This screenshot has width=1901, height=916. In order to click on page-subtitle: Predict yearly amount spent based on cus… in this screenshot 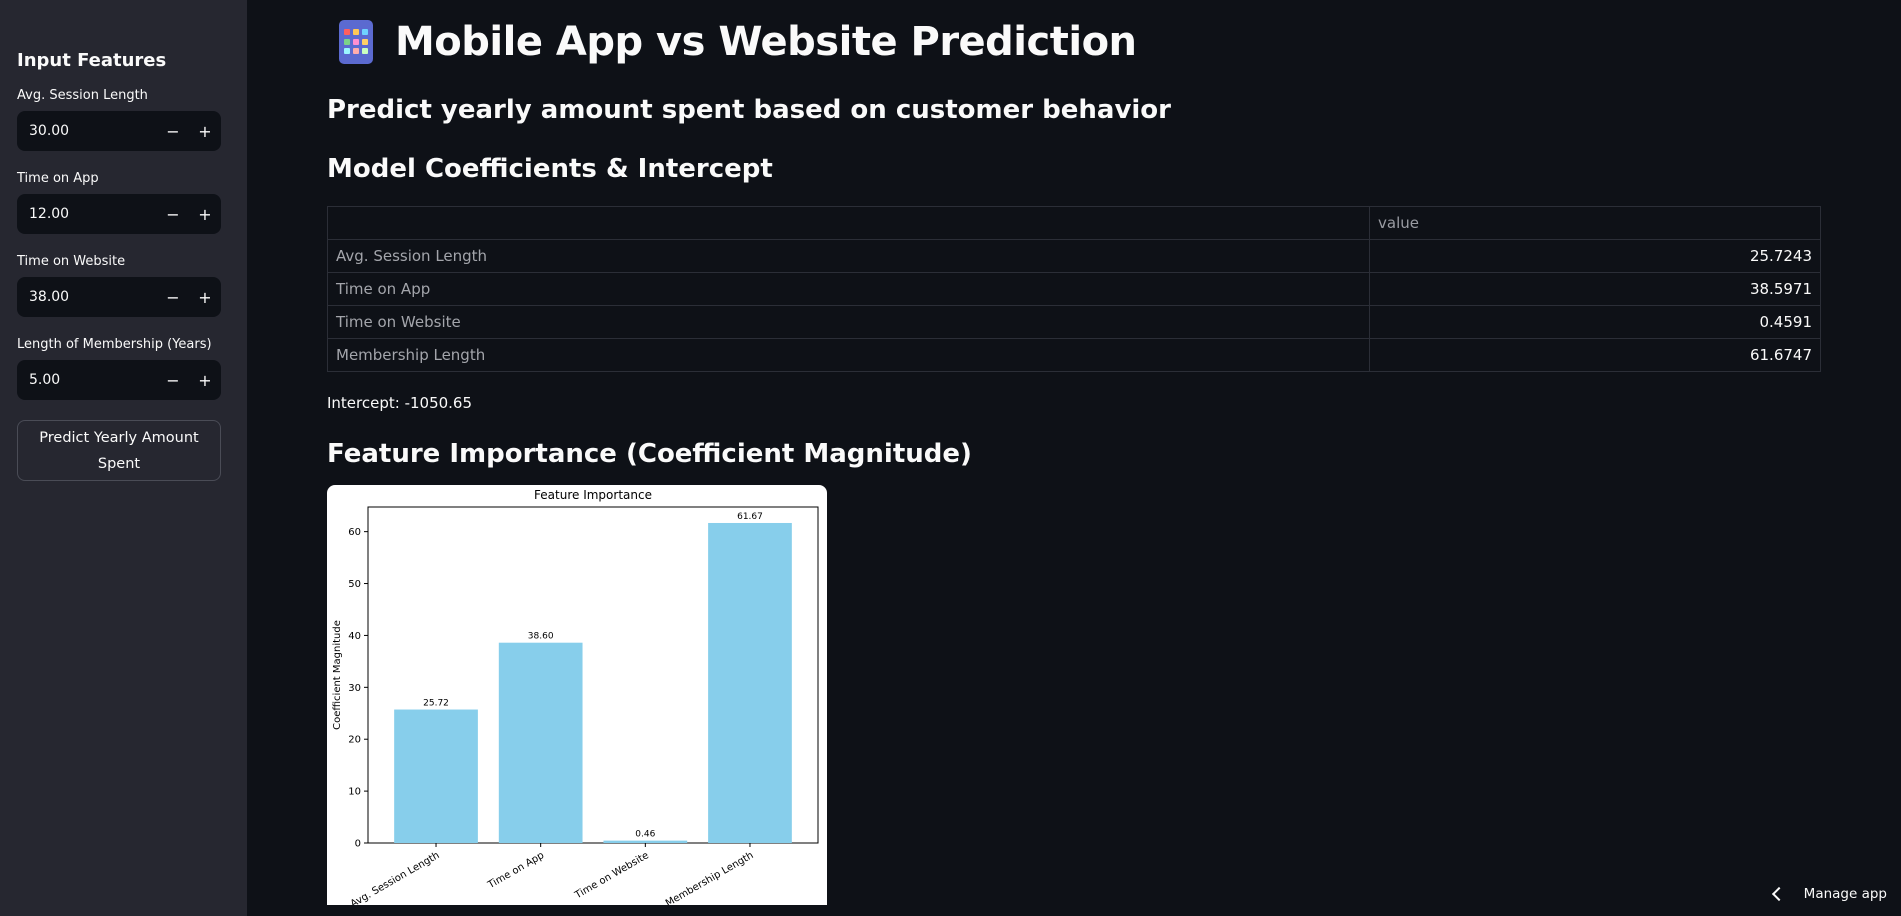, I will do `click(749, 110)`.